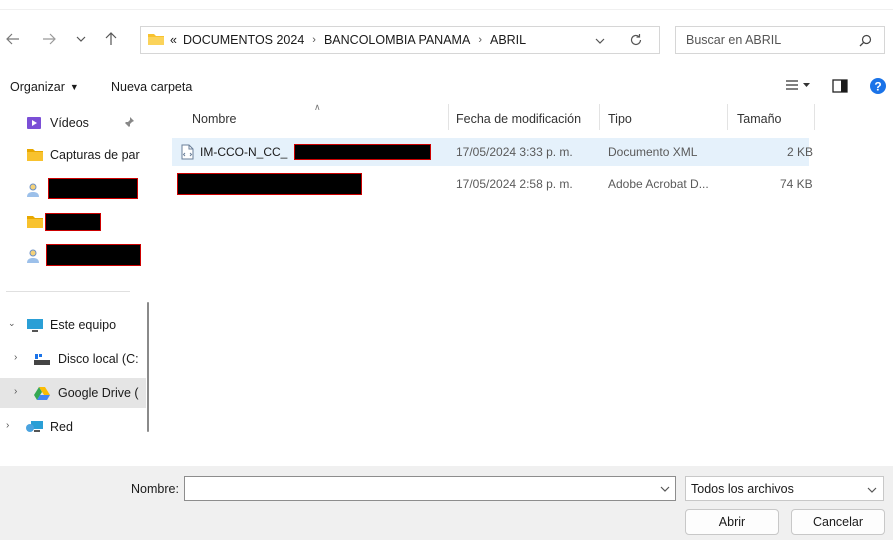 Image resolution: width=893 pixels, height=540 pixels. I want to click on filename-label: Nombre:, so click(155, 489).